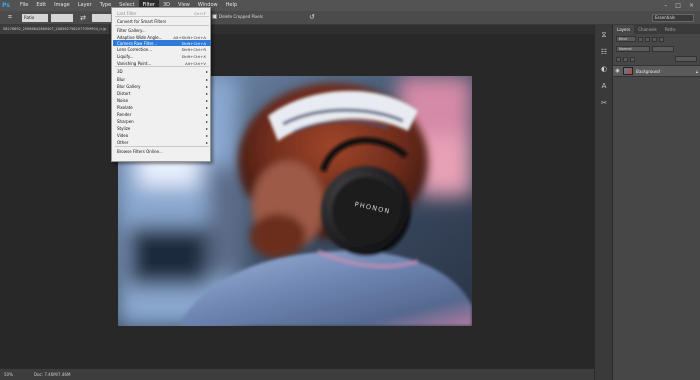 The width and height of the screenshot is (700, 380). What do you see at coordinates (24, 5) in the screenshot?
I see `menu-file: File` at bounding box center [24, 5].